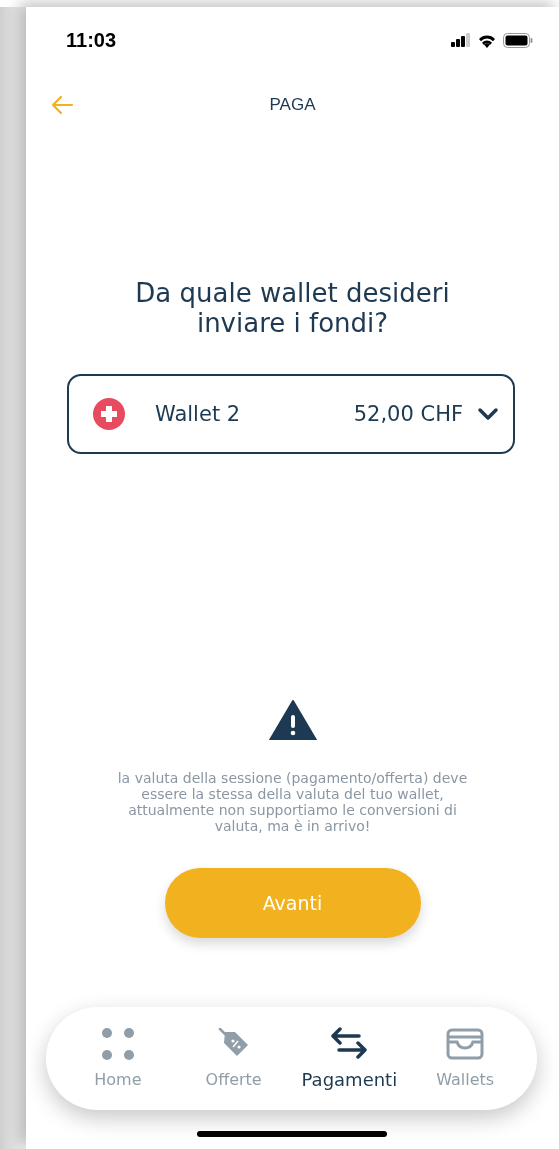  I want to click on wallet-icon, so click(465, 1044).